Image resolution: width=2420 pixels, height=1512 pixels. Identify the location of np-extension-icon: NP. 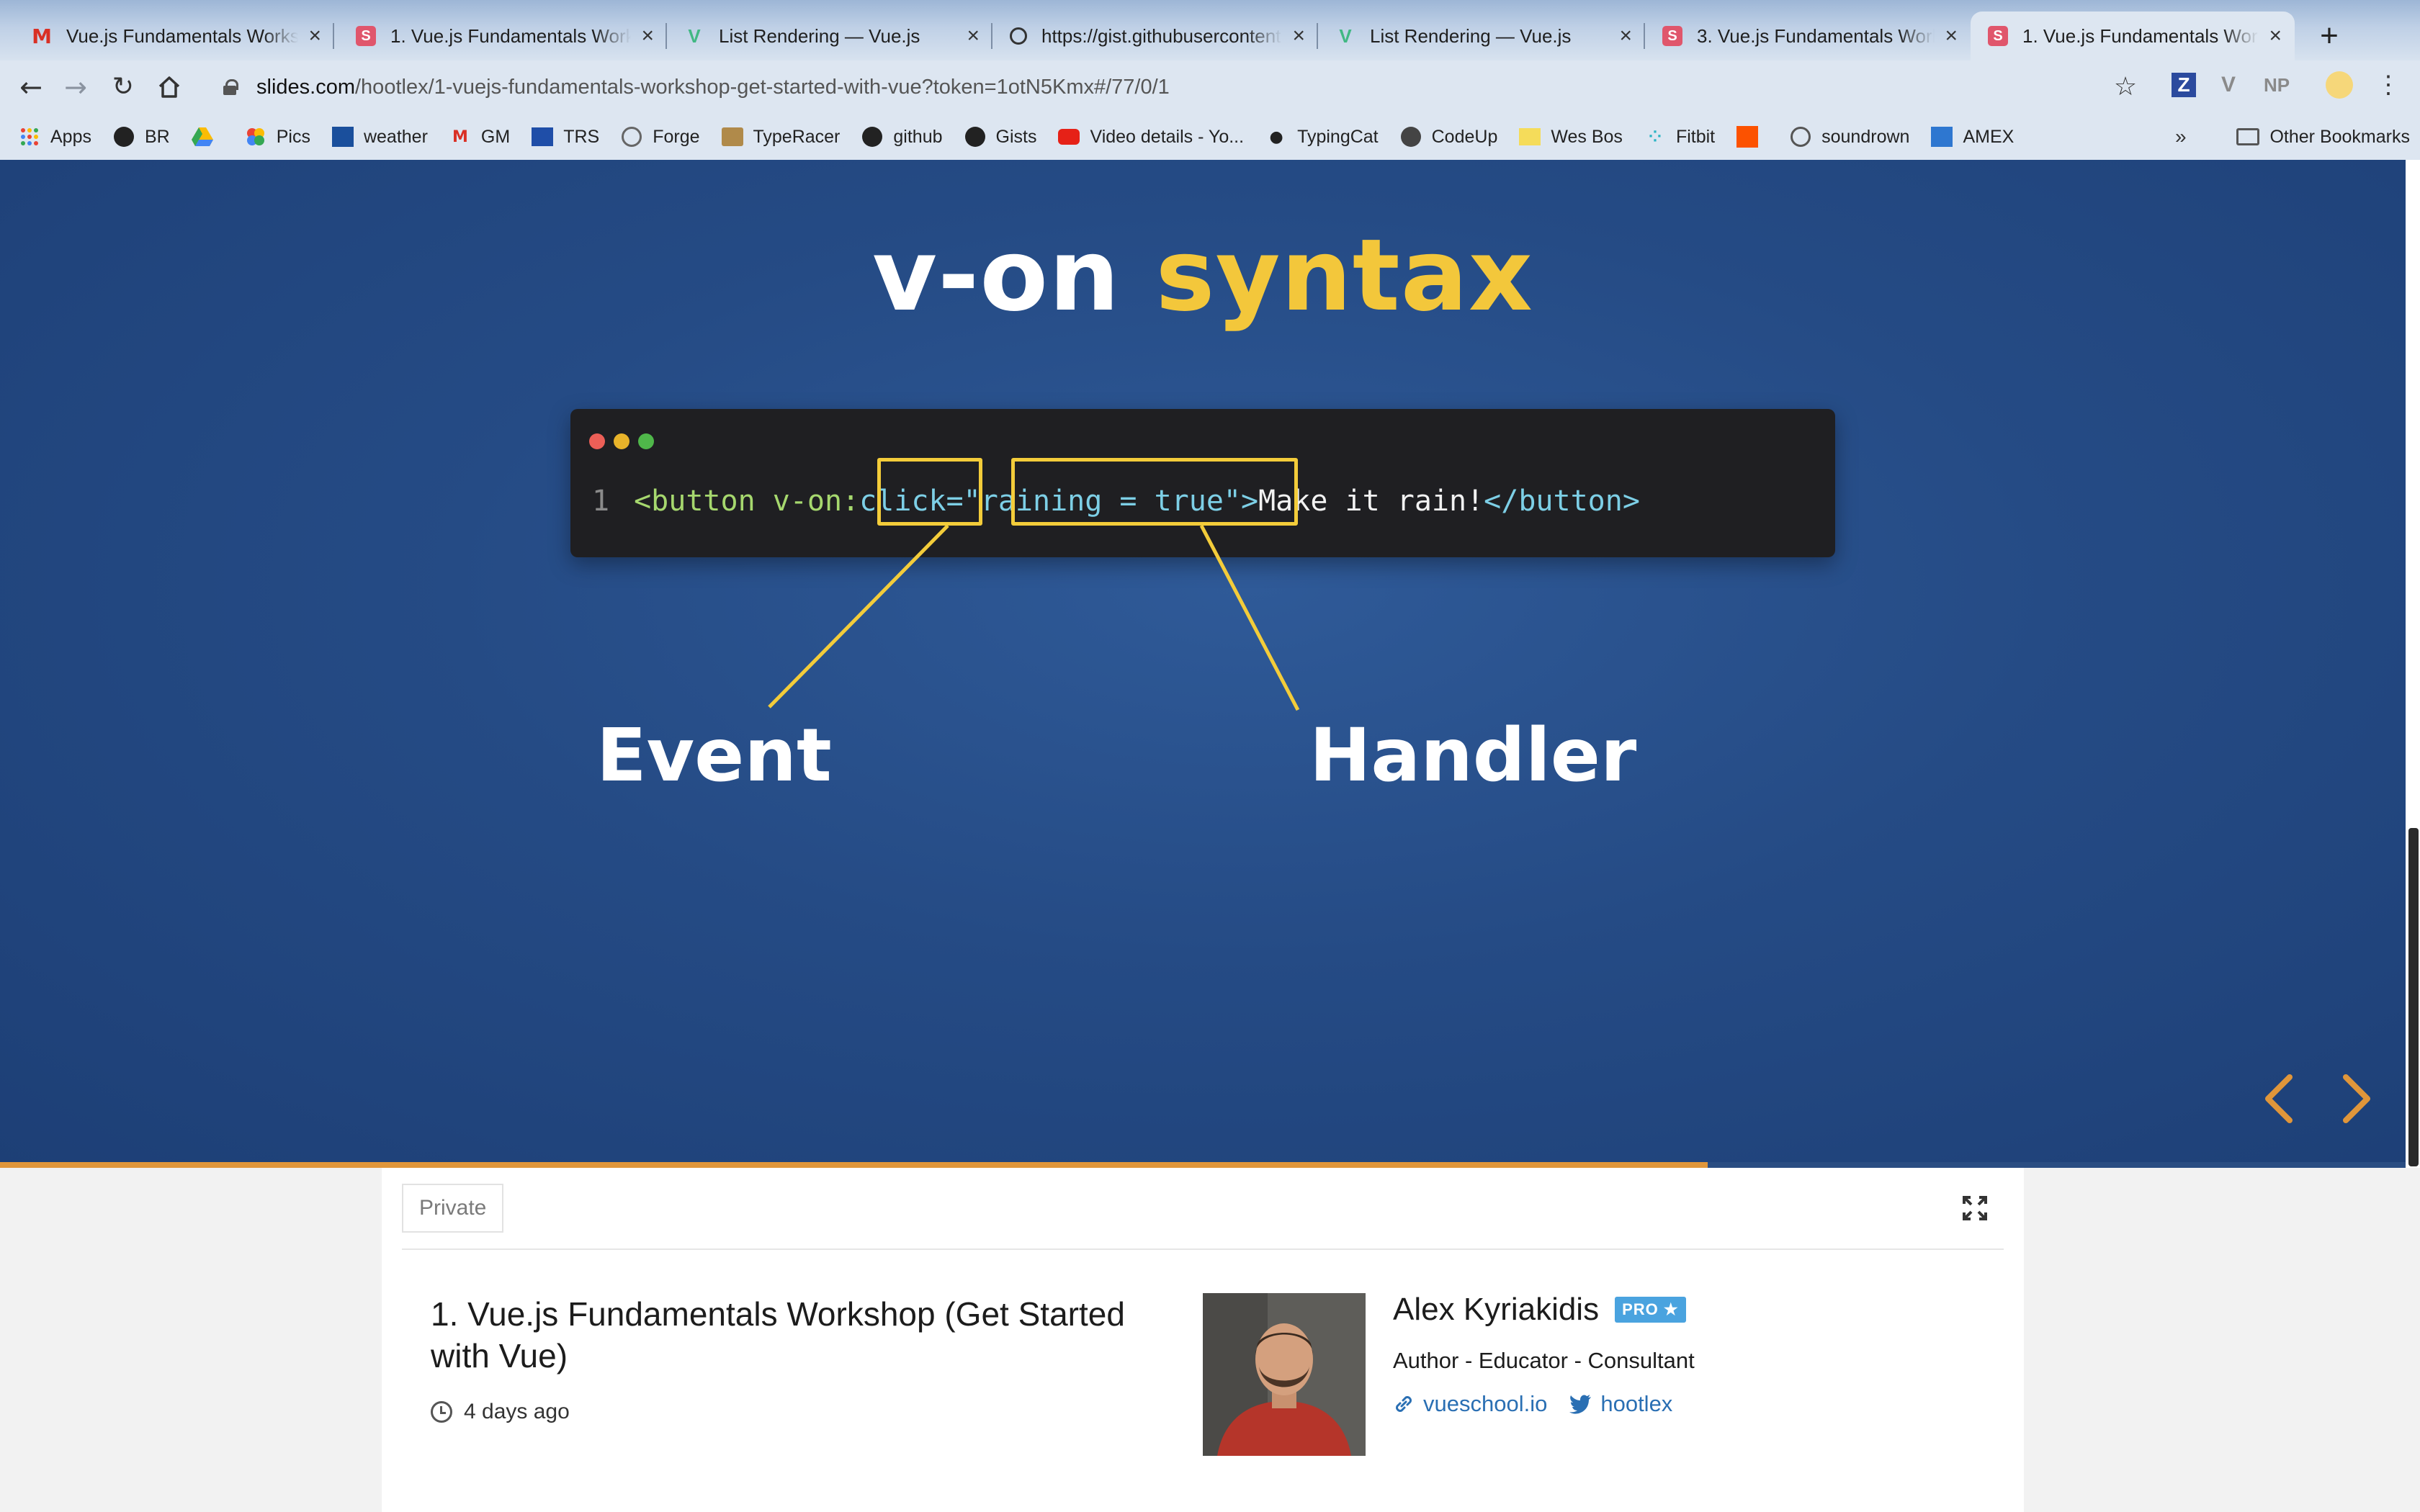
(2277, 85).